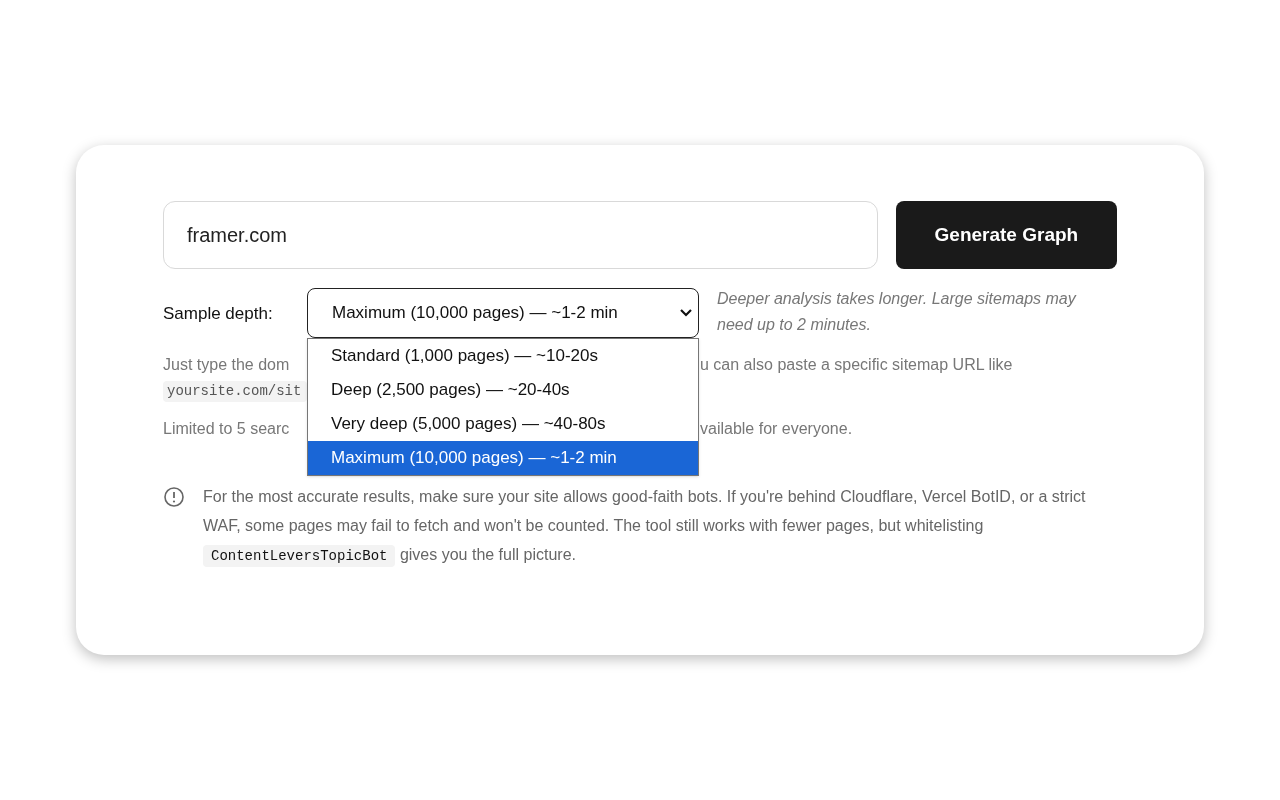  Describe the element at coordinates (503, 313) in the screenshot. I see `depth-select: Maximum (10,000 pages) — ~1-2 min` at that location.